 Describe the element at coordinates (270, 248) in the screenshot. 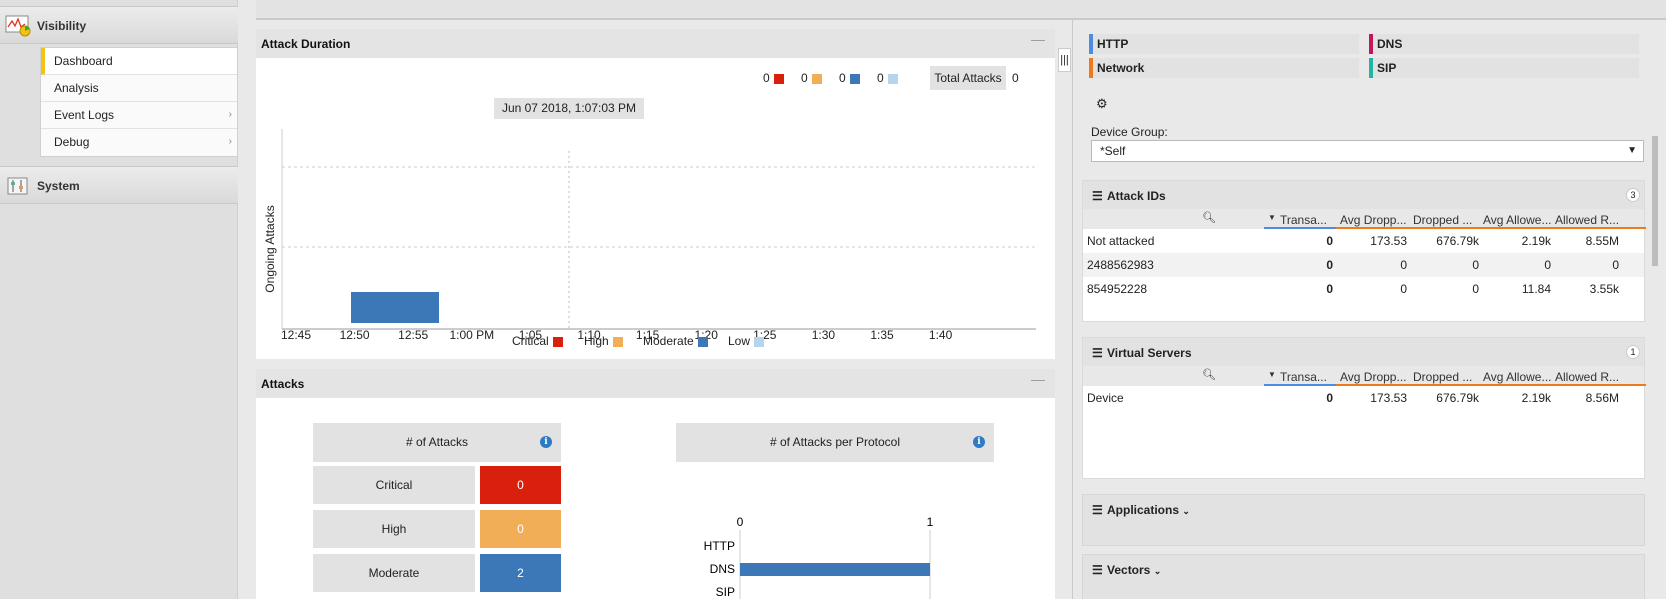

I see `y-axis-label: Ongoing Attacks` at that location.